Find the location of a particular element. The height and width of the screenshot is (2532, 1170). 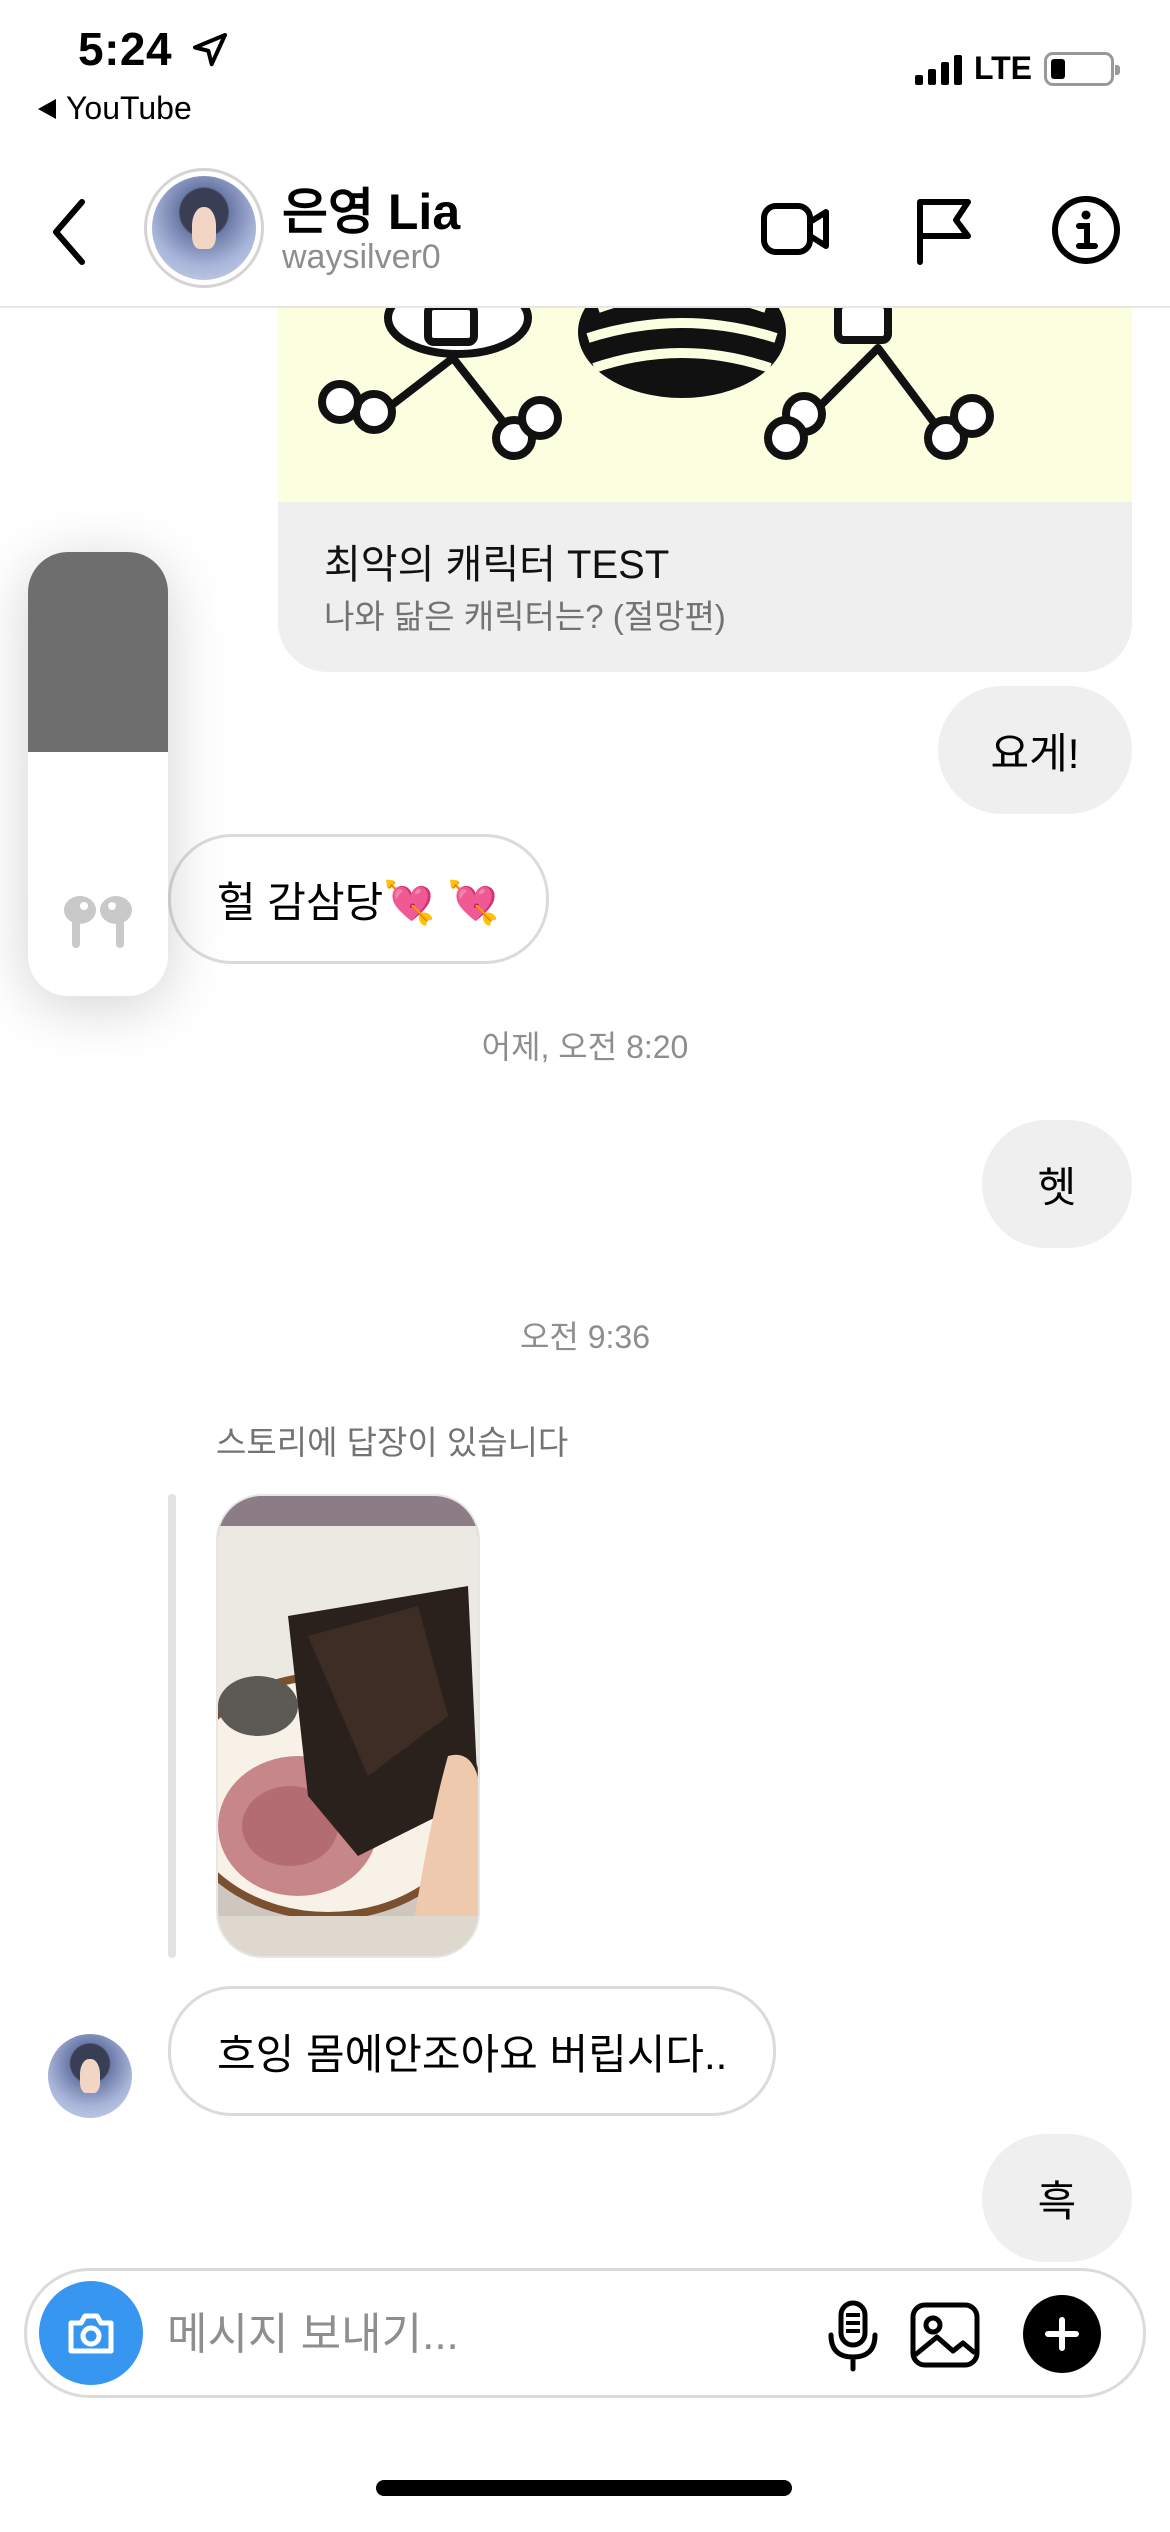

shared-link-card: 최악의 캐릭터 TEST 나와 닮은 캐릭터는? (절망편) is located at coordinates (705, 490).